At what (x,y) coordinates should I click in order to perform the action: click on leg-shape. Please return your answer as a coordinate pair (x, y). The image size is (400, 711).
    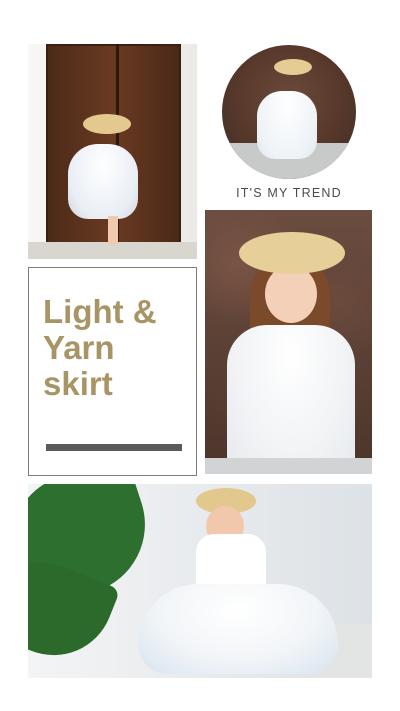
    Looking at the image, I should click on (113, 230).